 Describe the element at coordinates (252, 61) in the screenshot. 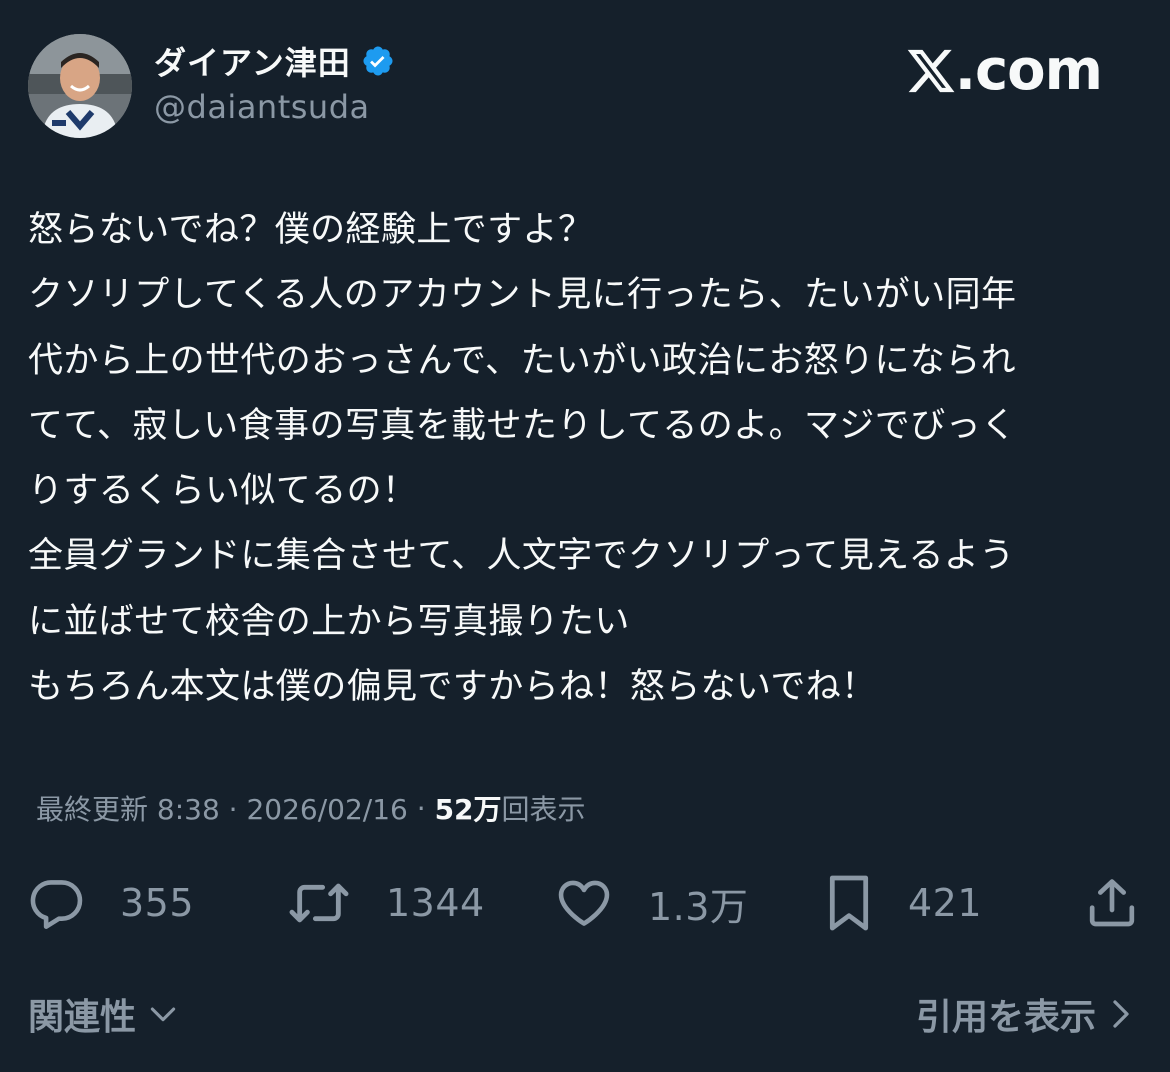

I see `display-name: ダイアン津田` at that location.